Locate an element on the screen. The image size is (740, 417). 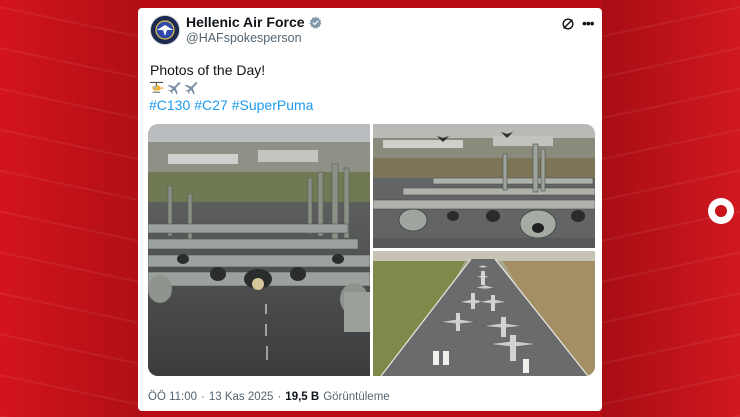
helicopter-emoji is located at coordinates (156, 87).